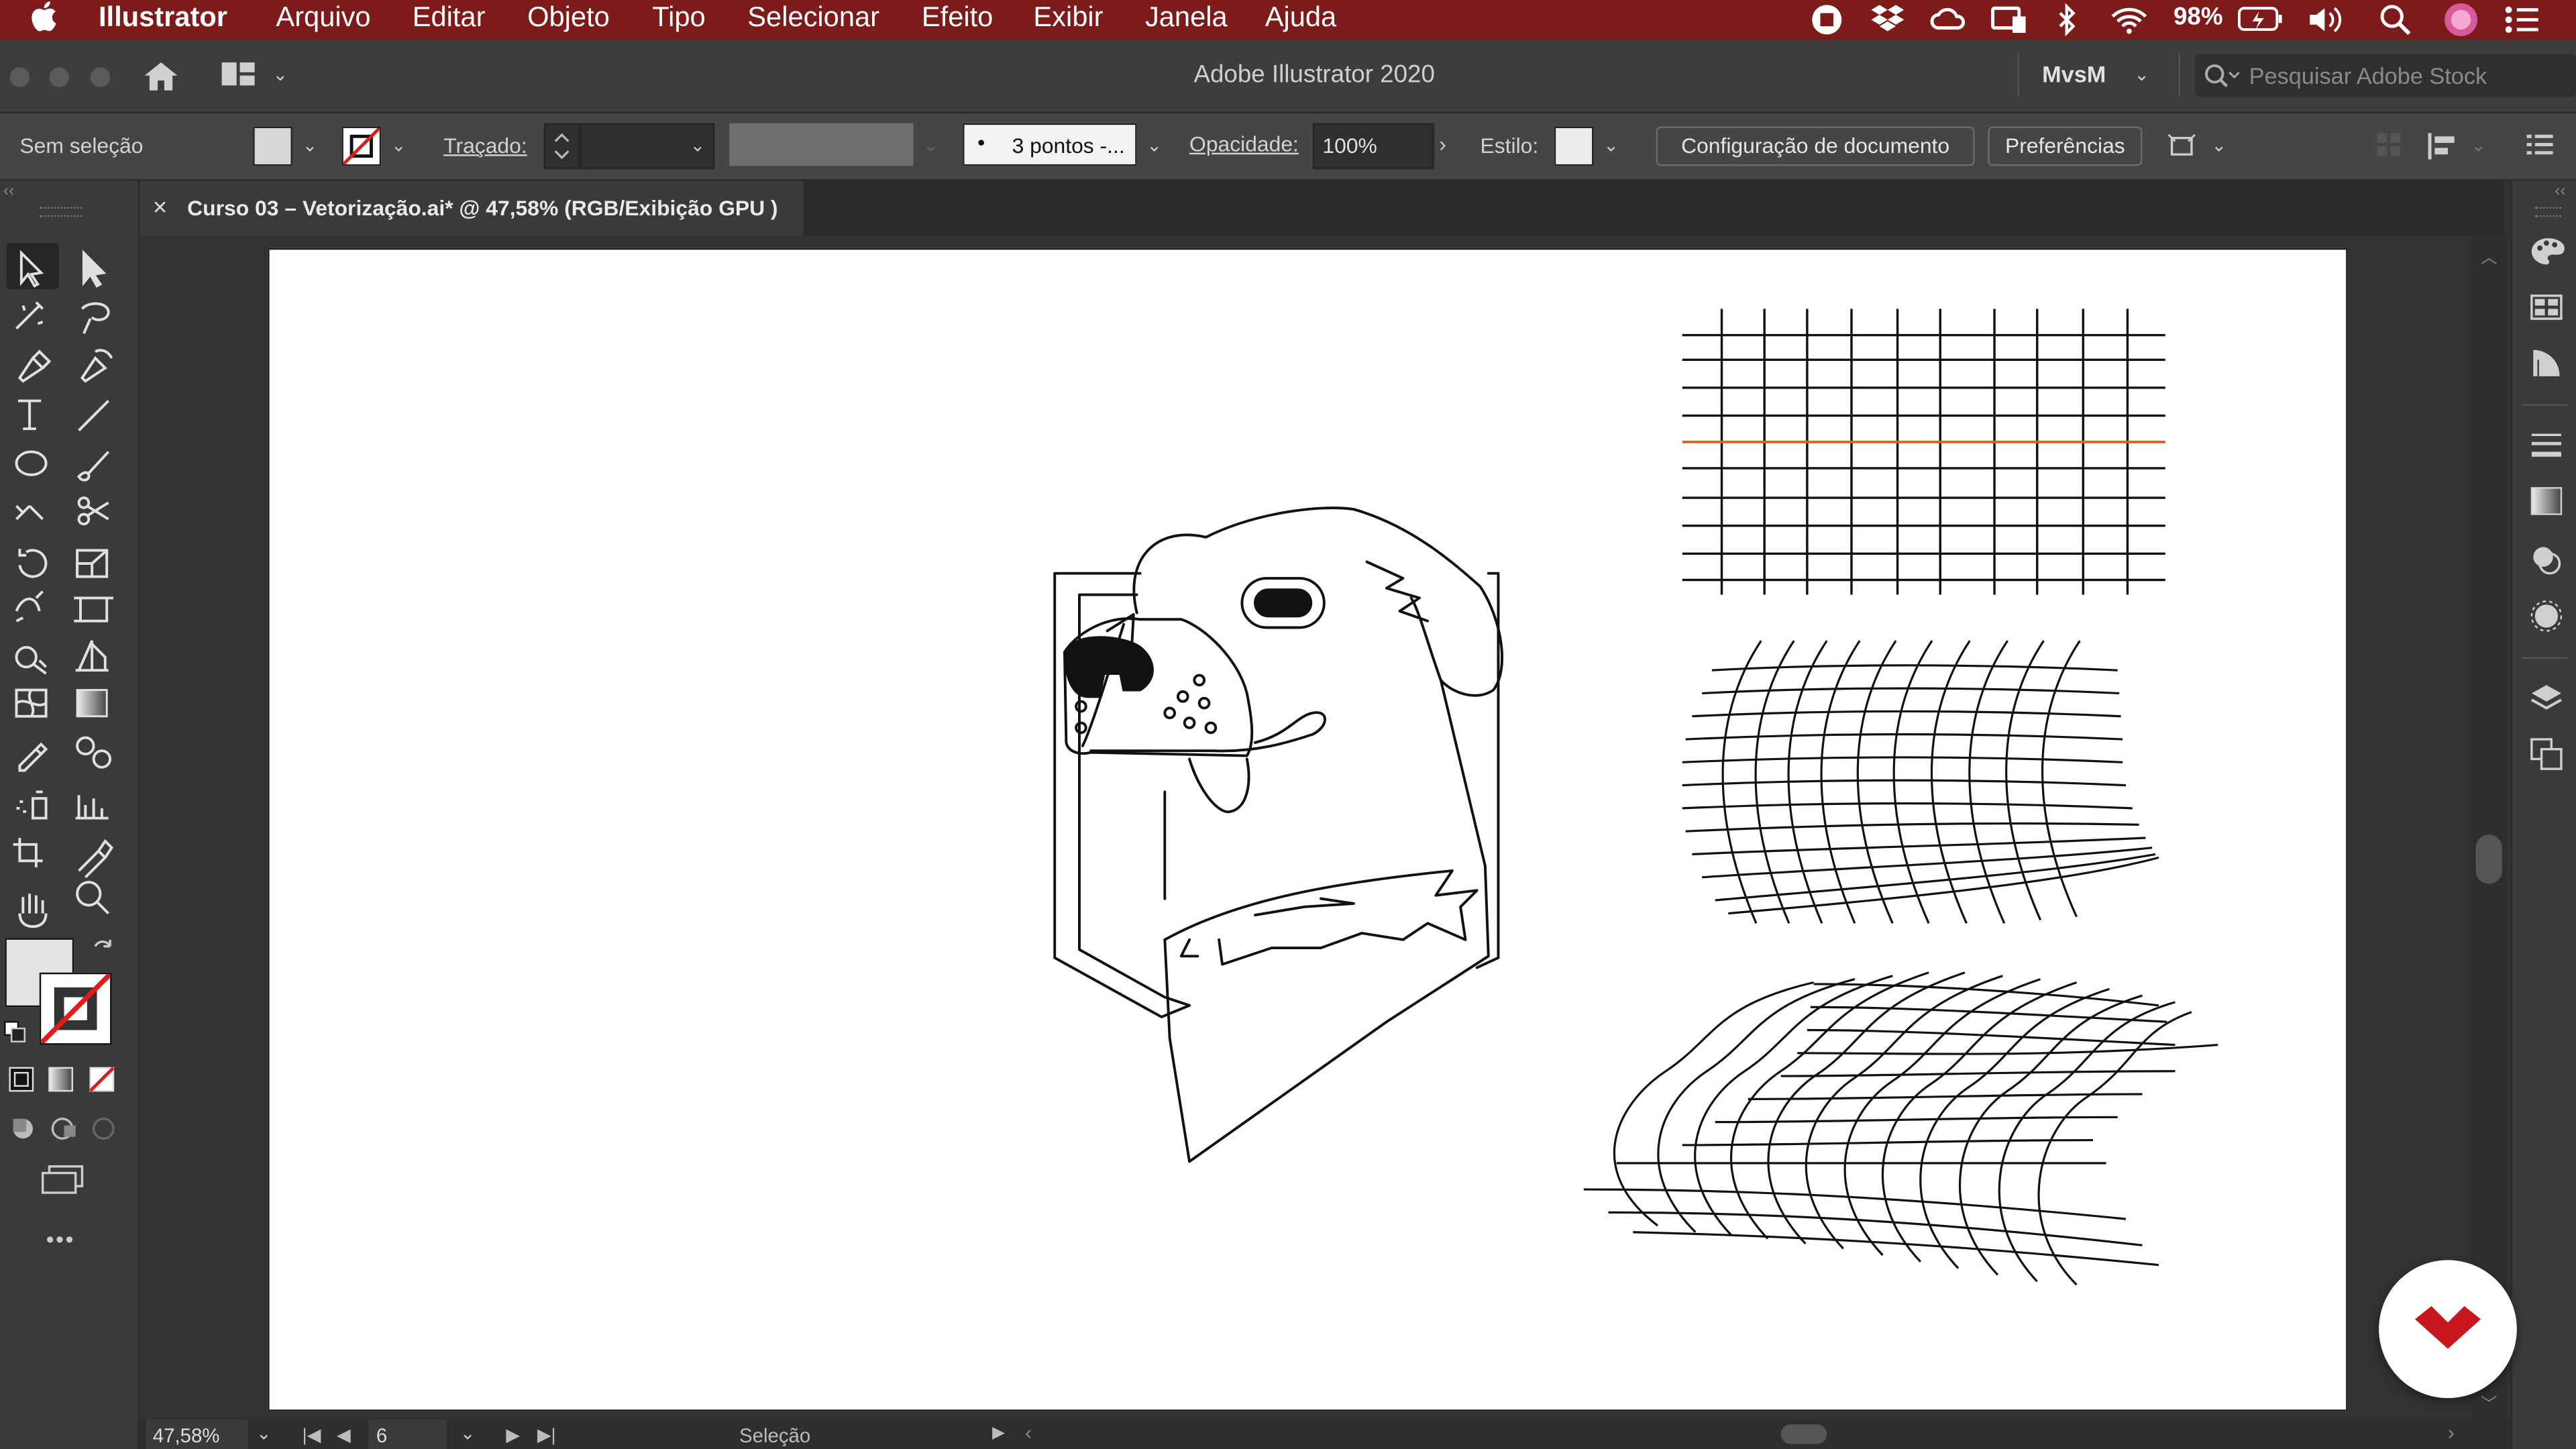 The width and height of the screenshot is (2576, 1449). Describe the element at coordinates (2443, 148) in the screenshot. I see `align-panel-icon` at that location.